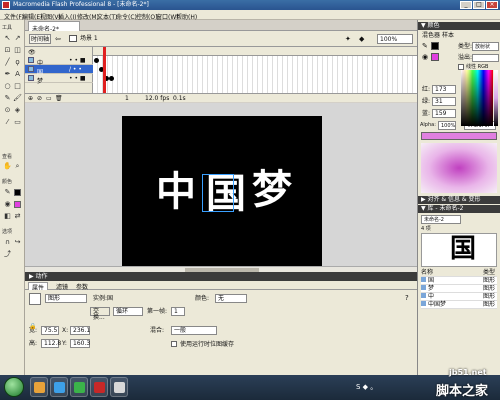 The image size is (500, 400). What do you see at coordinates (17, 86) in the screenshot?
I see `rectangle-tool-icon: □` at bounding box center [17, 86].